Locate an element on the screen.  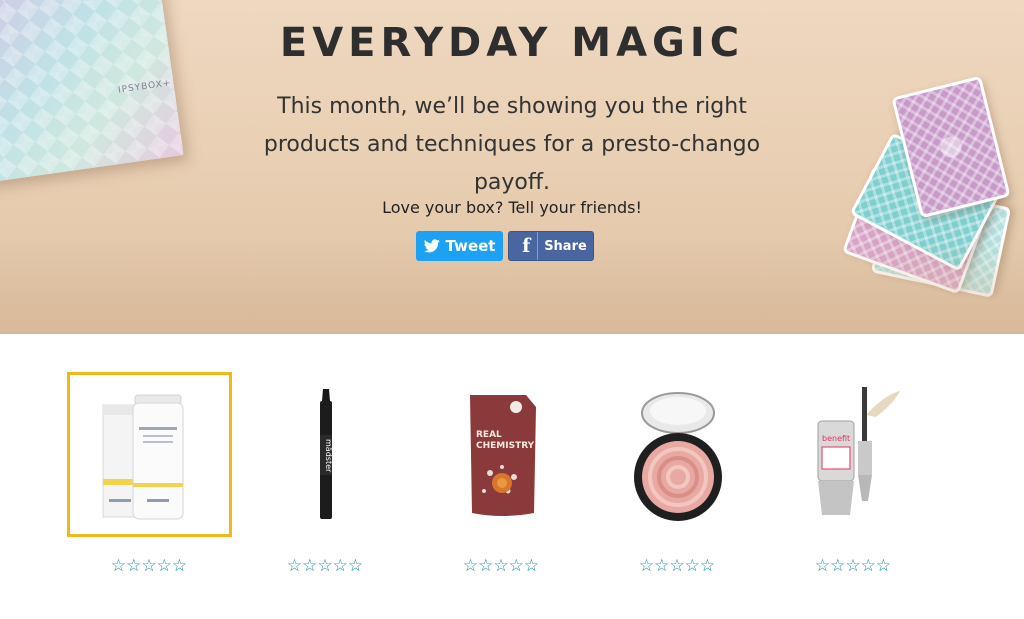
tweet-button-label: Tweet is located at coordinates (470, 246).